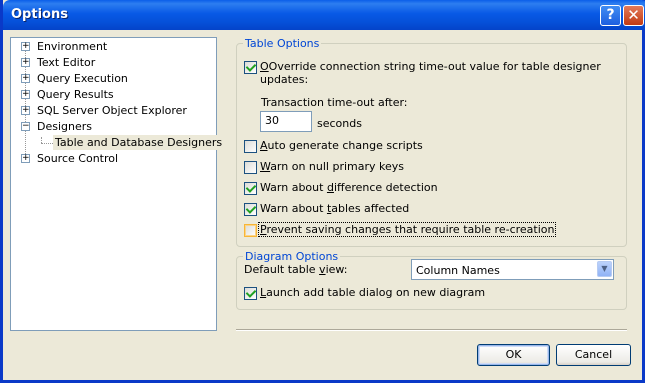 The height and width of the screenshot is (383, 645). Describe the element at coordinates (296, 269) in the screenshot. I see `default-table-view-label: Default table view:` at that location.